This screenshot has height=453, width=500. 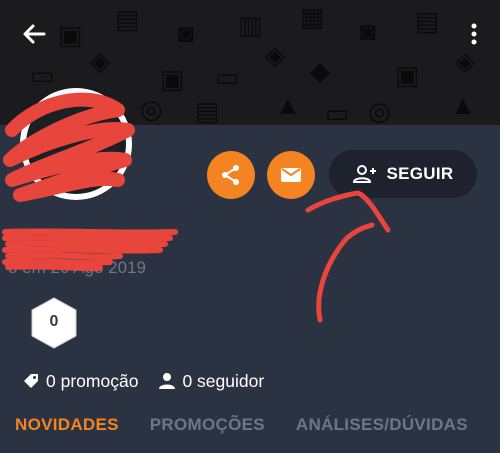 What do you see at coordinates (207, 428) in the screenshot?
I see `tab-promocoes: PROMOÇÕES` at bounding box center [207, 428].